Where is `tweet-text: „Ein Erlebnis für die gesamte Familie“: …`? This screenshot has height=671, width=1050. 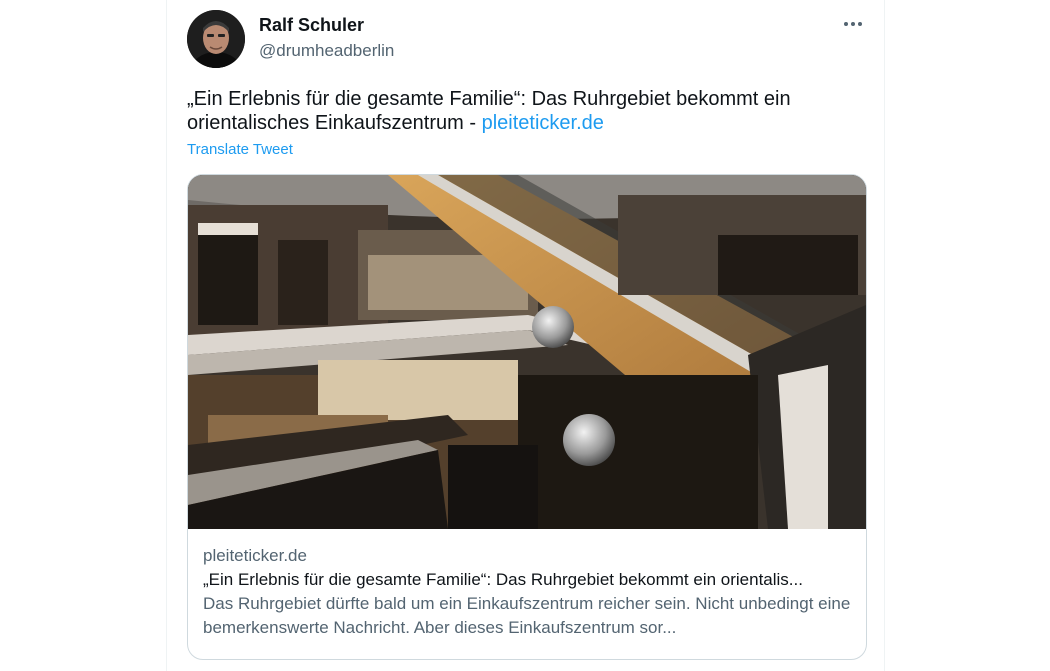
tweet-text: „Ein Erlebnis für die gesamte Familie“: … is located at coordinates (527, 111).